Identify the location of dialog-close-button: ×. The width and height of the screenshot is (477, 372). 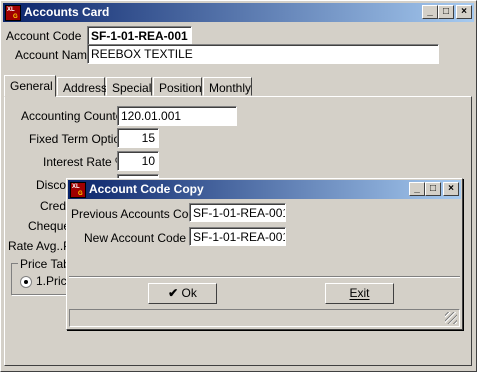
(451, 189).